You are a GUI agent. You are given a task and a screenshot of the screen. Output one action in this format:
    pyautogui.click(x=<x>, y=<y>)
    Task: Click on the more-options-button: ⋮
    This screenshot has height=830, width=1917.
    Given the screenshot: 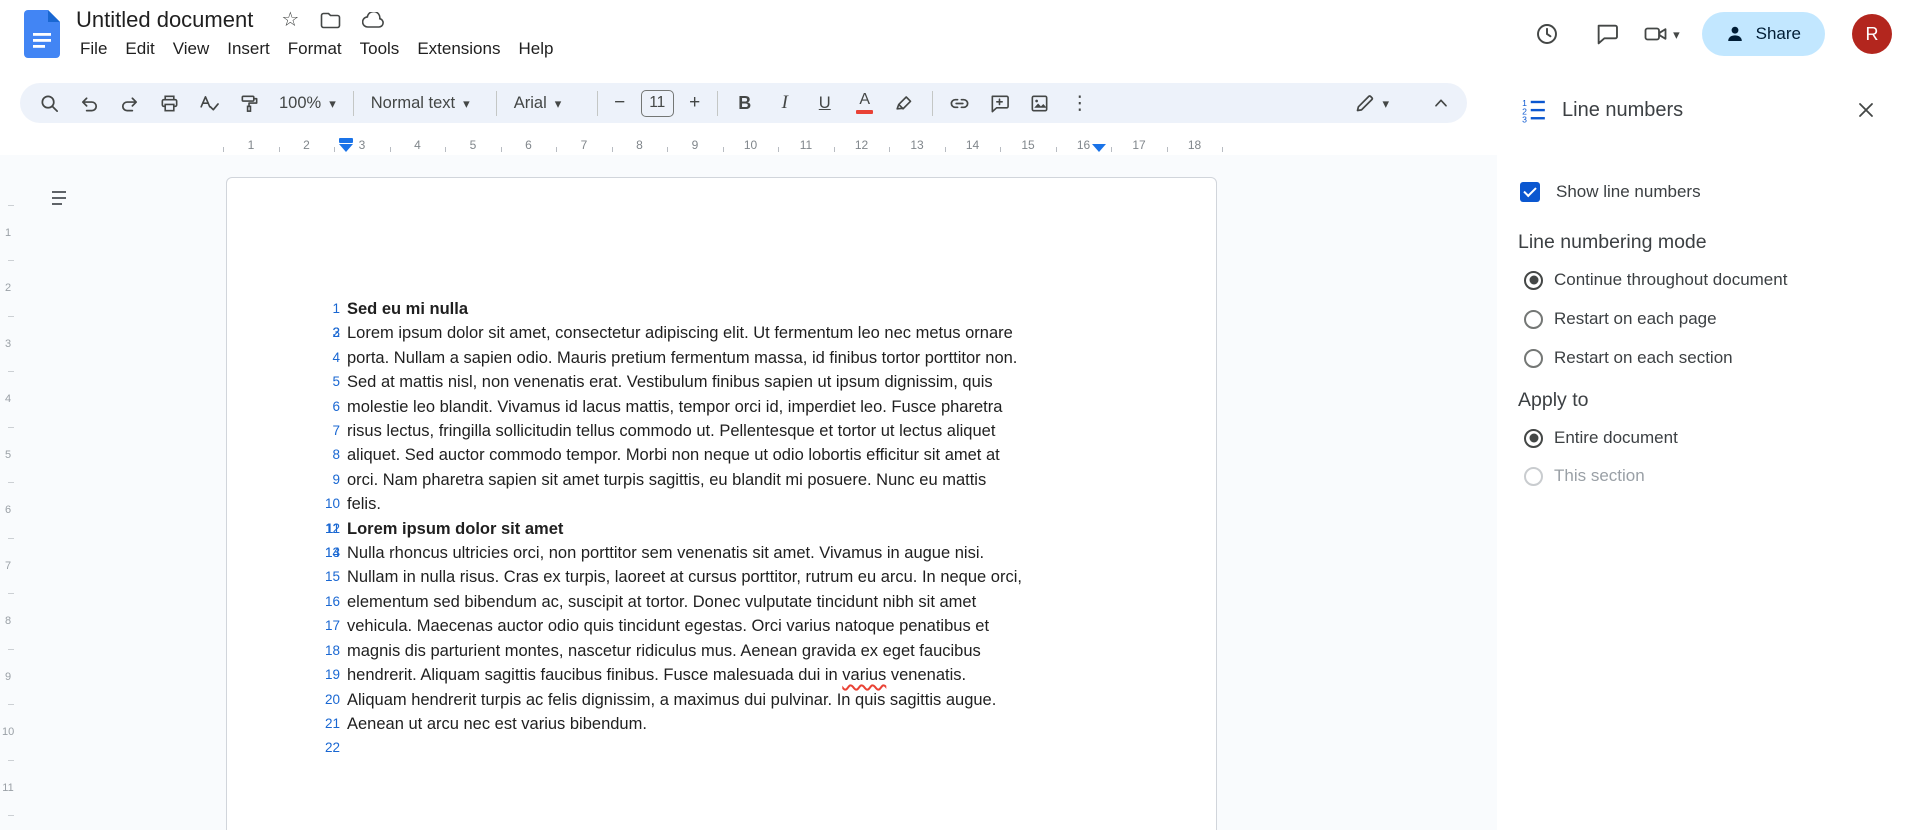 What is the action you would take?
    pyautogui.click(x=1080, y=103)
    